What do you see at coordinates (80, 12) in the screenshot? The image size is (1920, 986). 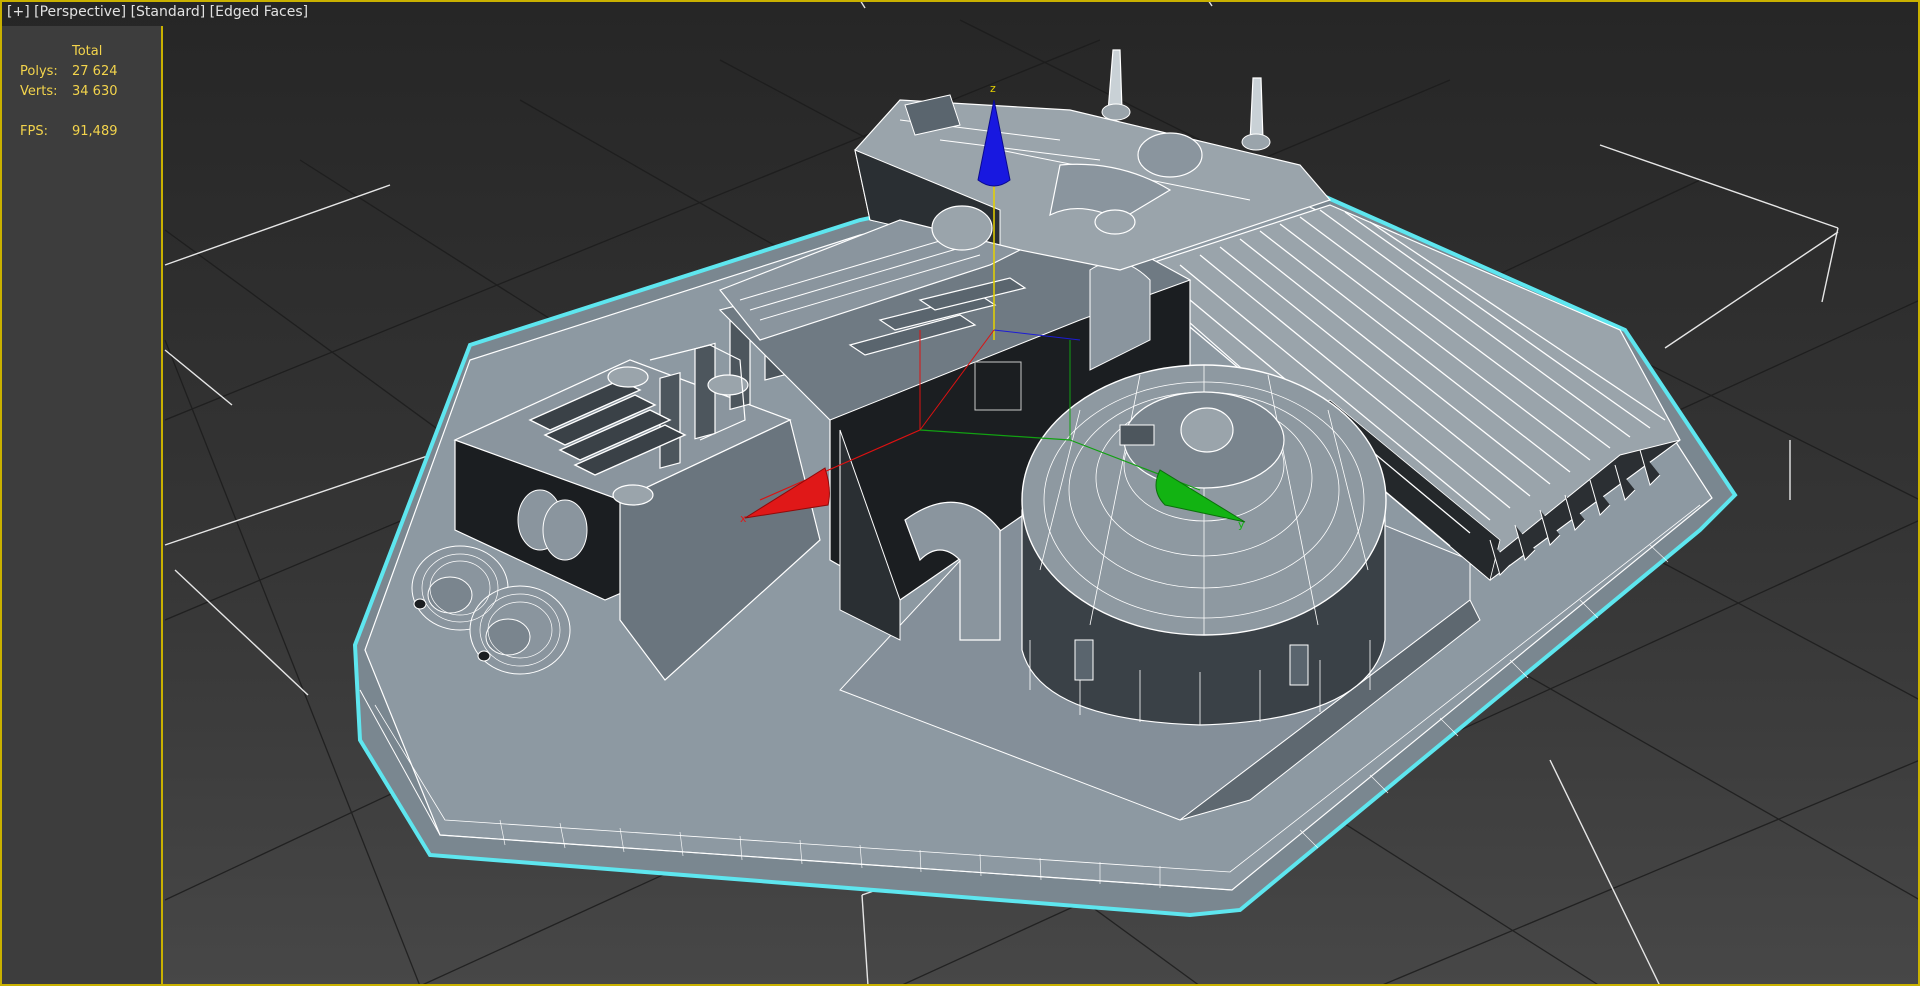 I see `viewport-point-of-view-menu: [Perspective]` at bounding box center [80, 12].